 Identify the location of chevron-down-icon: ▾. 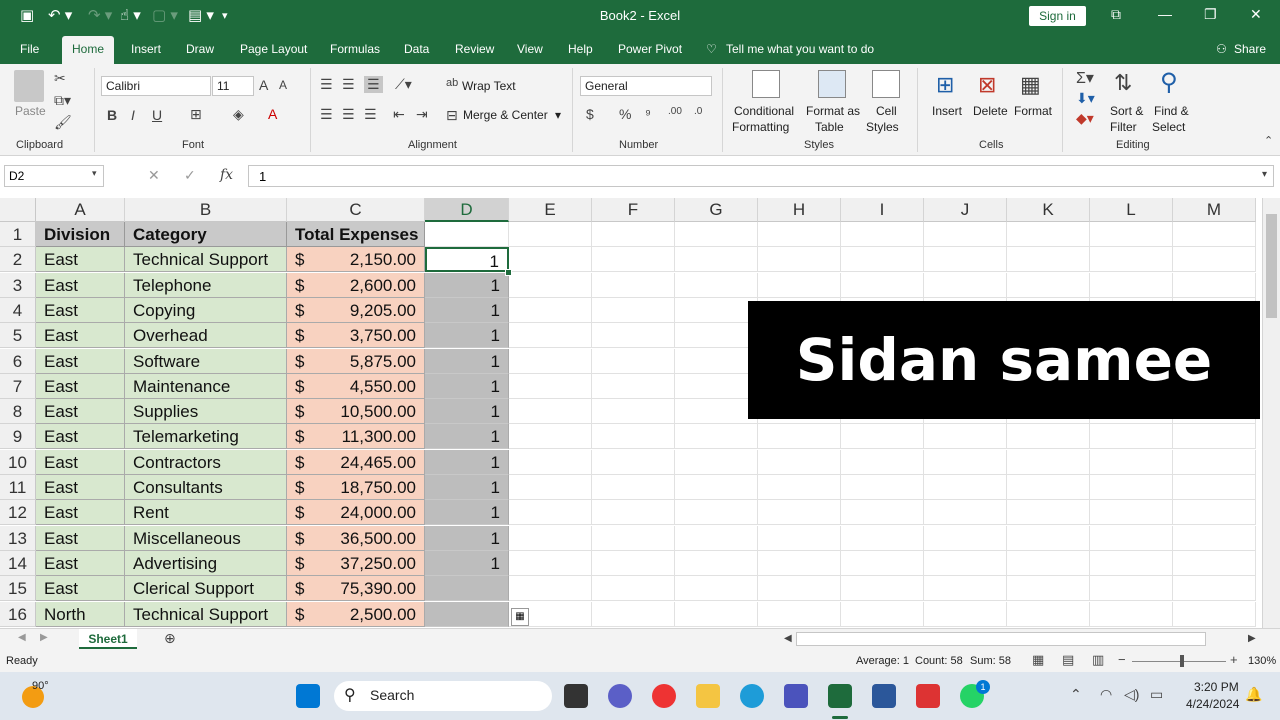
(94, 173).